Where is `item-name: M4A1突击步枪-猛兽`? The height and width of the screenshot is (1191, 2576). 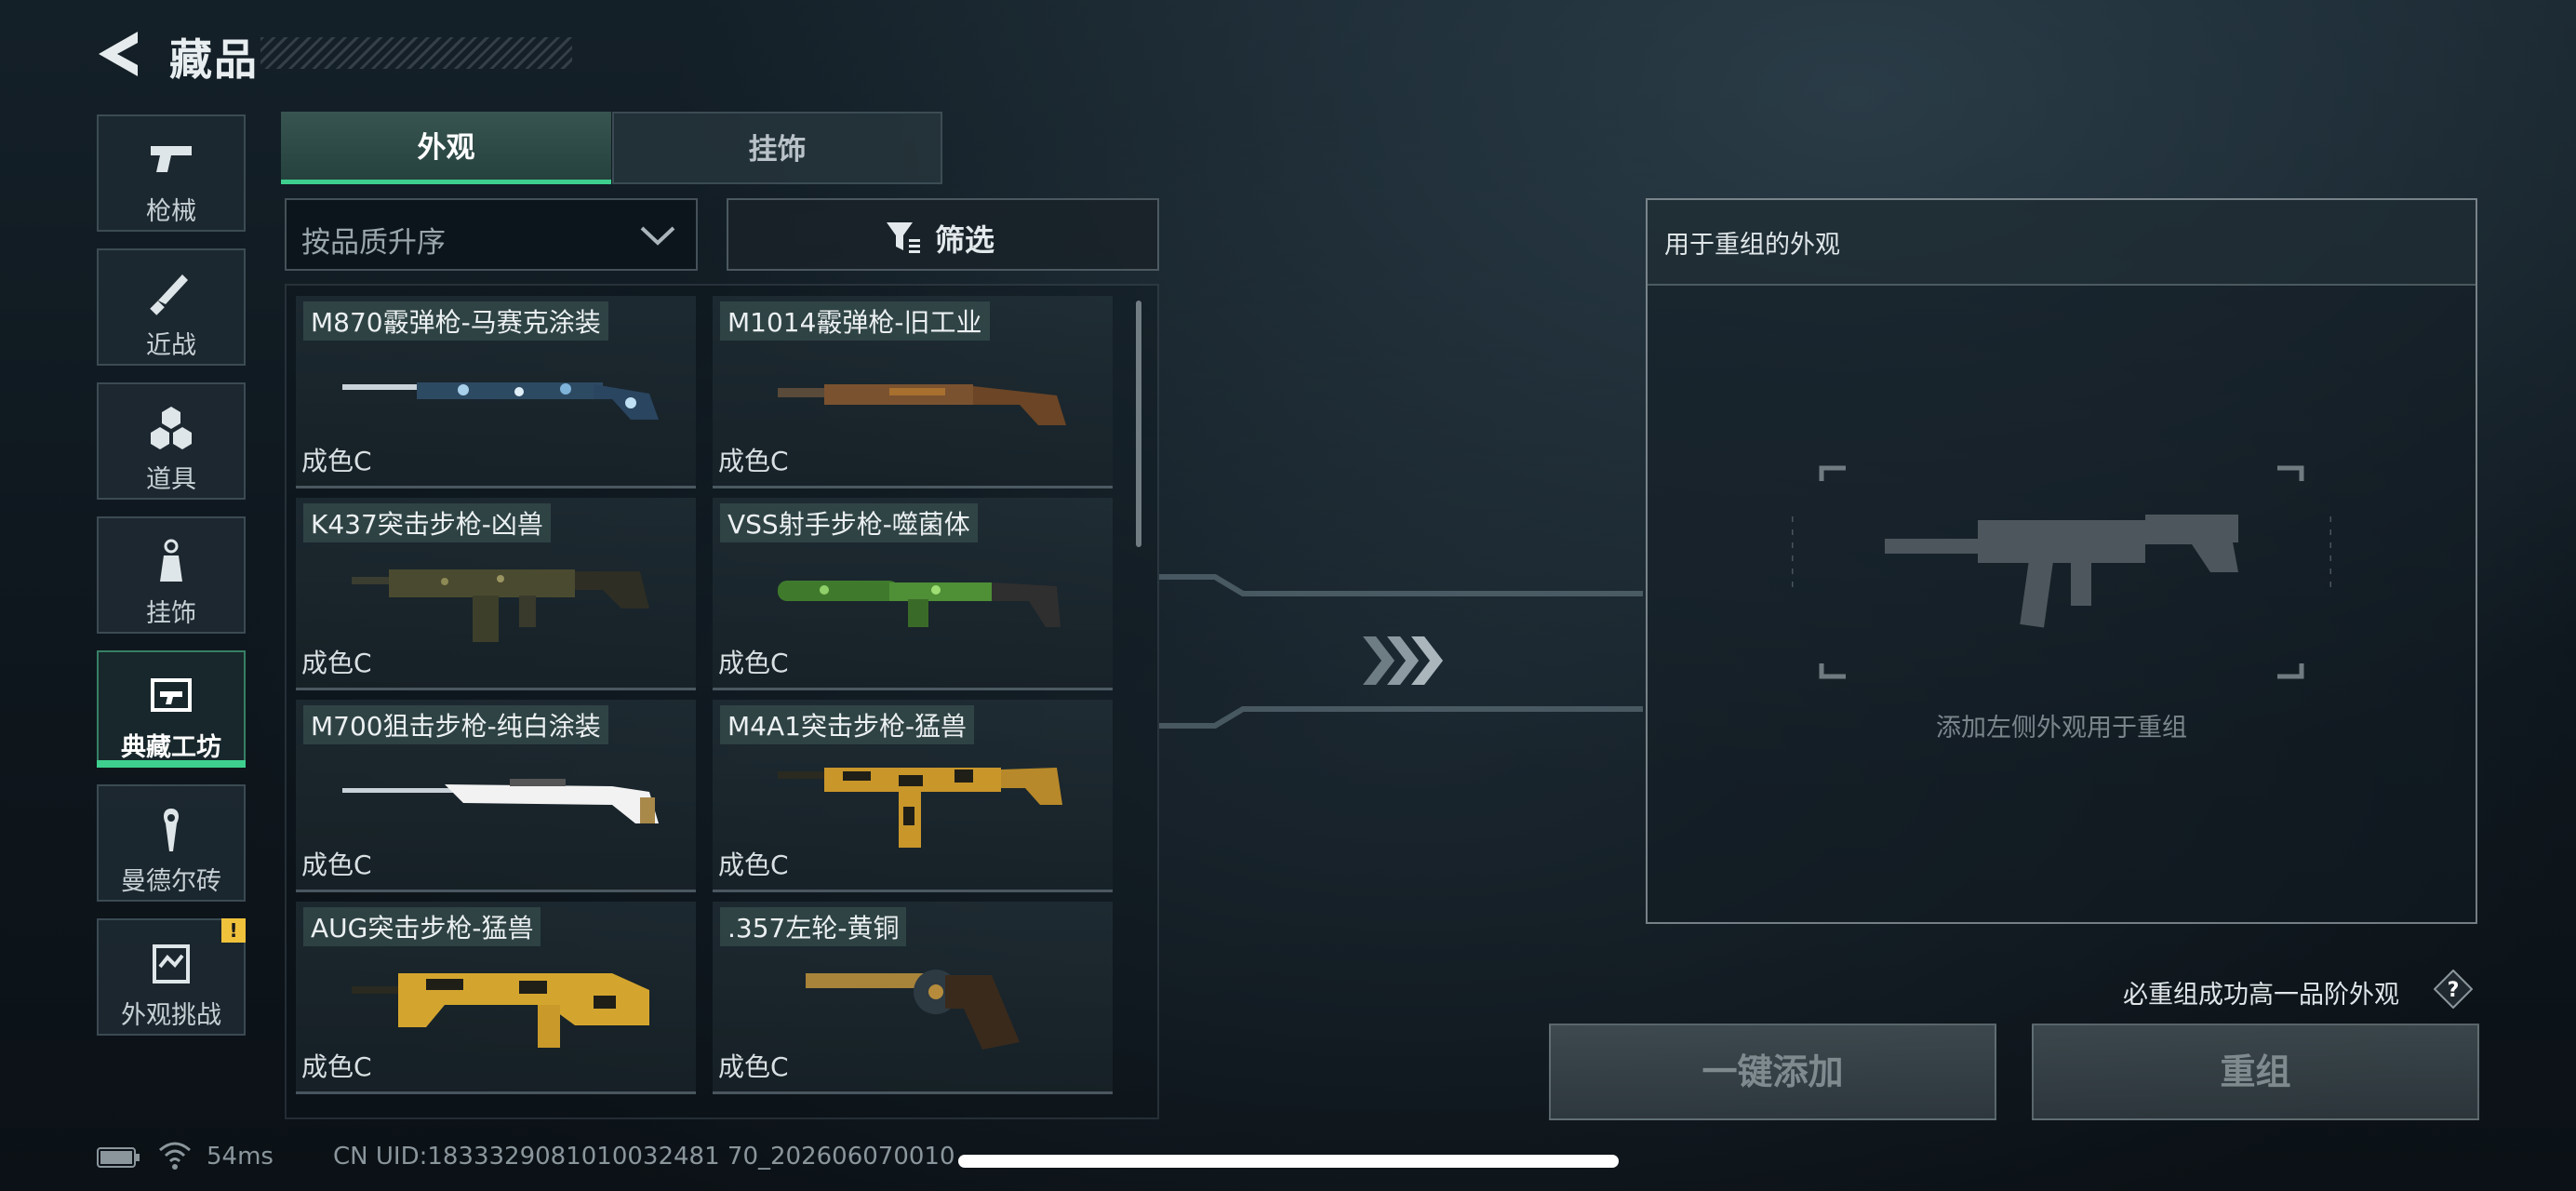 item-name: M4A1突击步枪-猛兽 is located at coordinates (847, 724).